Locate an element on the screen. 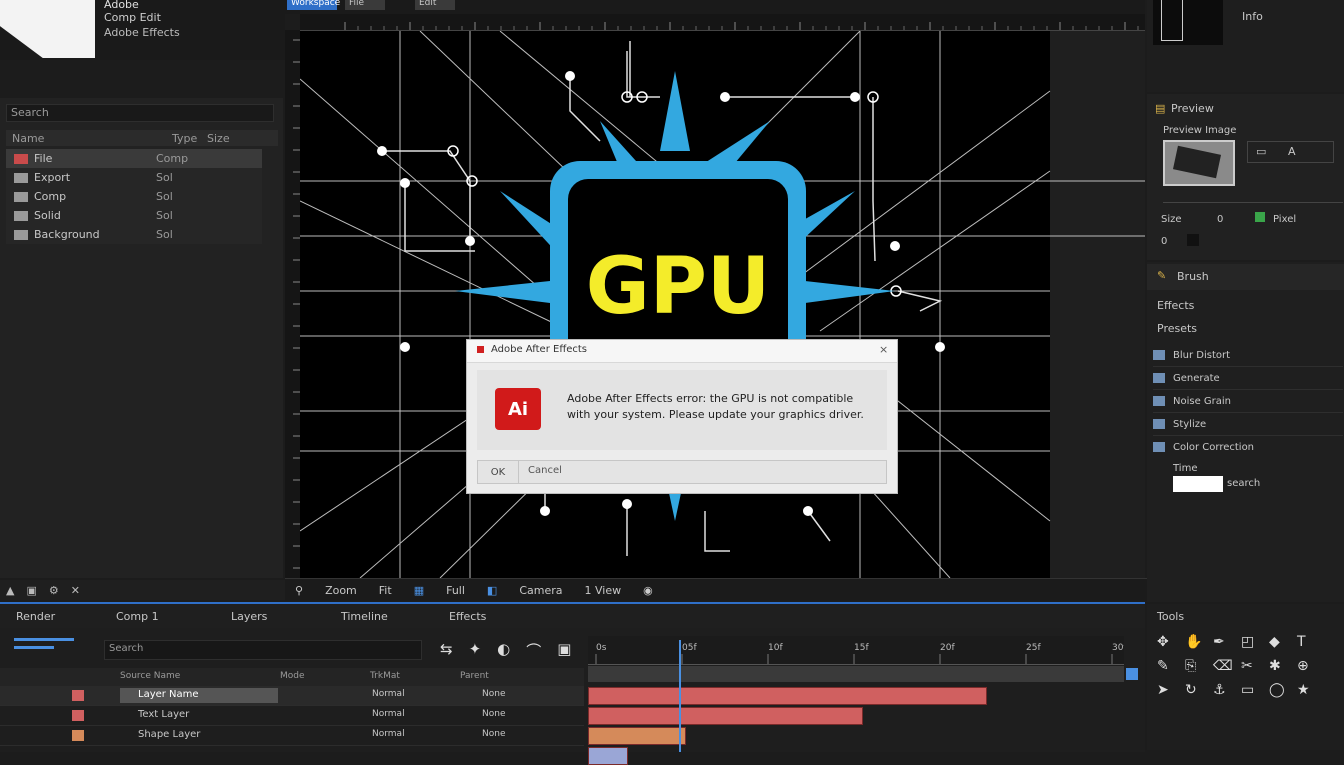 The width and height of the screenshot is (1344, 765). scroll-button is located at coordinates (1132, 674).